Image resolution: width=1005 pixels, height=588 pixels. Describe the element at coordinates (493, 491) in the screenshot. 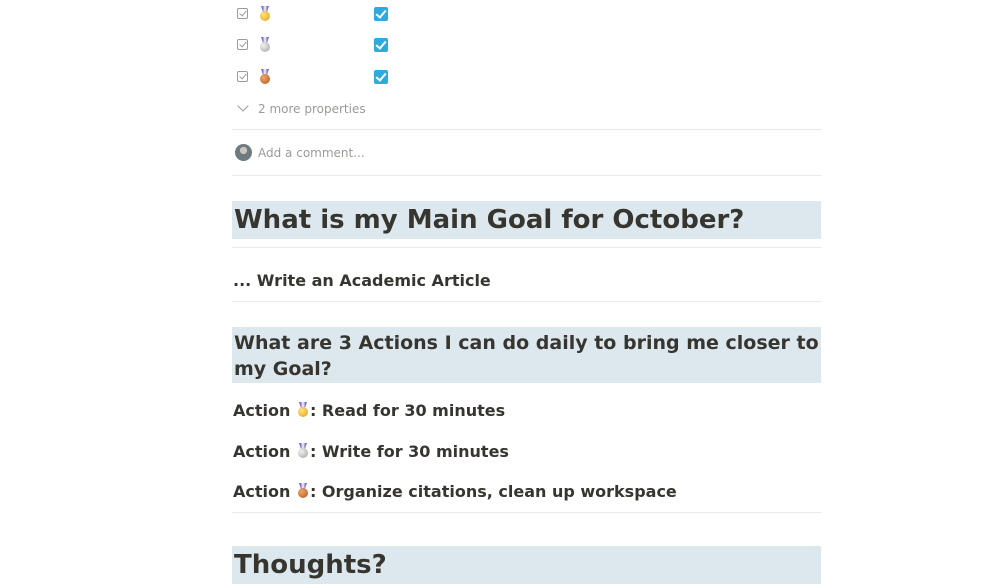

I see `action-text: : Organize citations, clean up workspace` at that location.